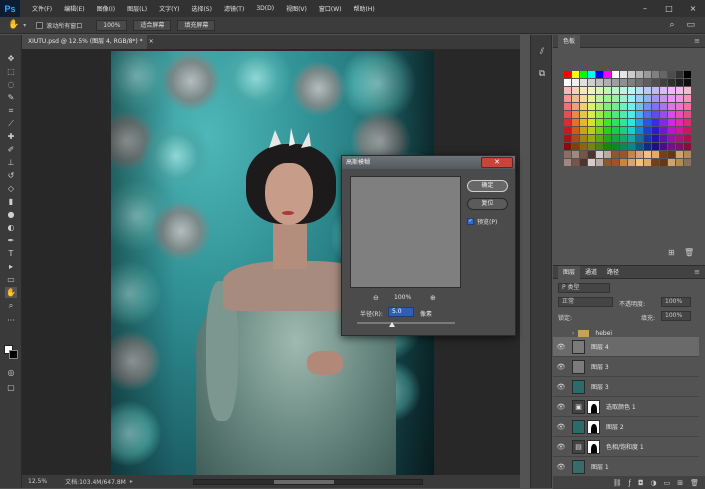  I want to click on fill-input: 100%, so click(676, 316).